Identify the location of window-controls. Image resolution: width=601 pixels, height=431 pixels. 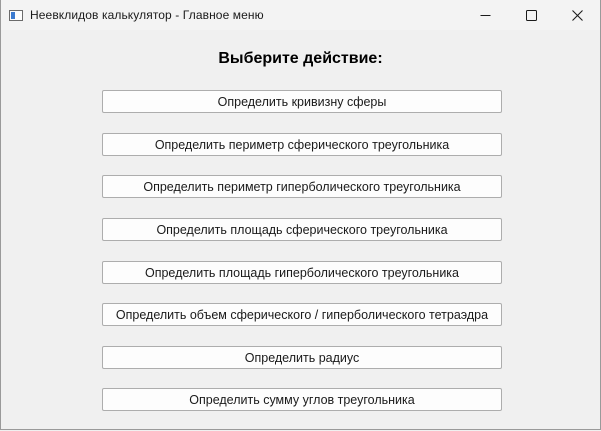
(531, 15).